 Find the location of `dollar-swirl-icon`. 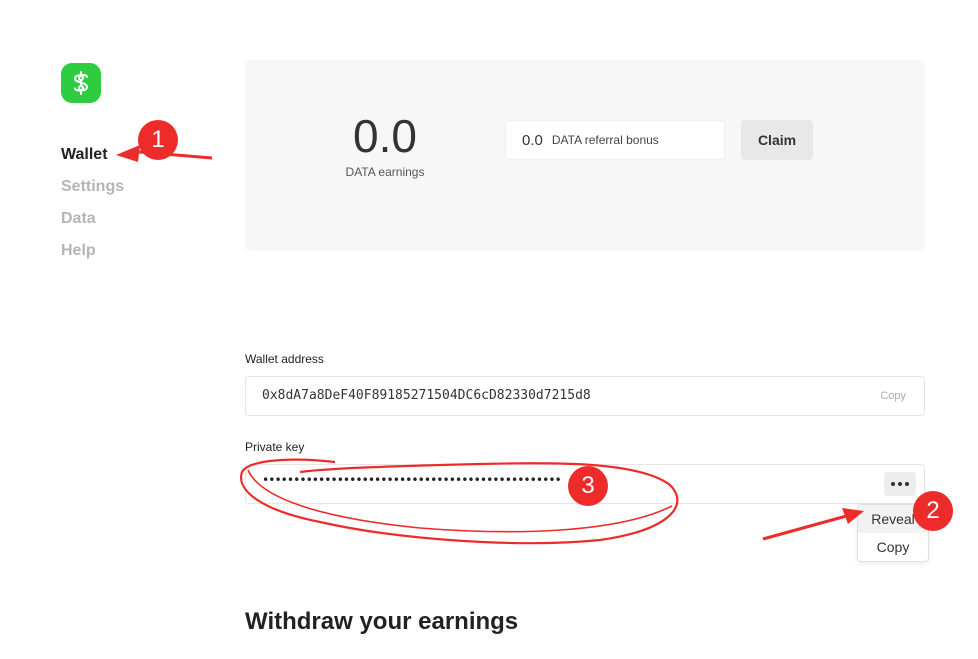

dollar-swirl-icon is located at coordinates (81, 83).